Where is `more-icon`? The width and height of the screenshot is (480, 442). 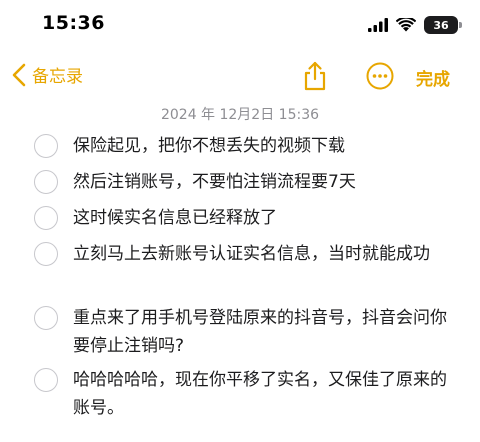 more-icon is located at coordinates (380, 76).